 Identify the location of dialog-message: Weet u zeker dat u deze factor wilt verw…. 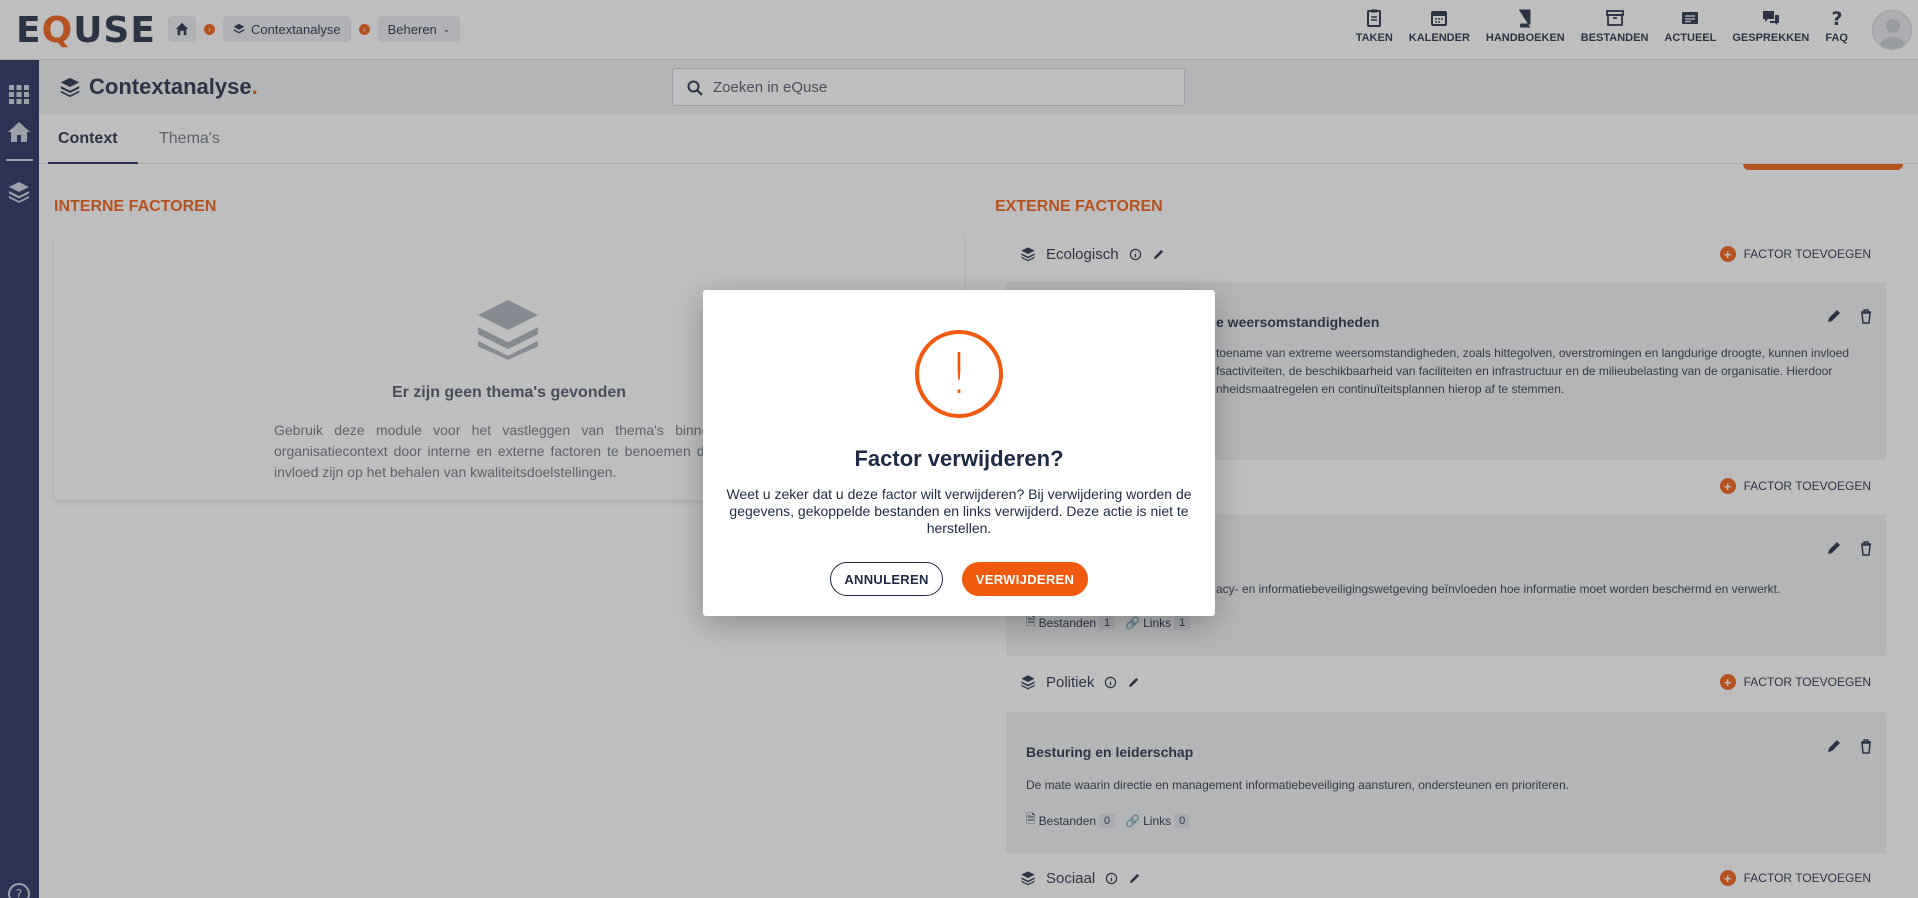
(959, 511).